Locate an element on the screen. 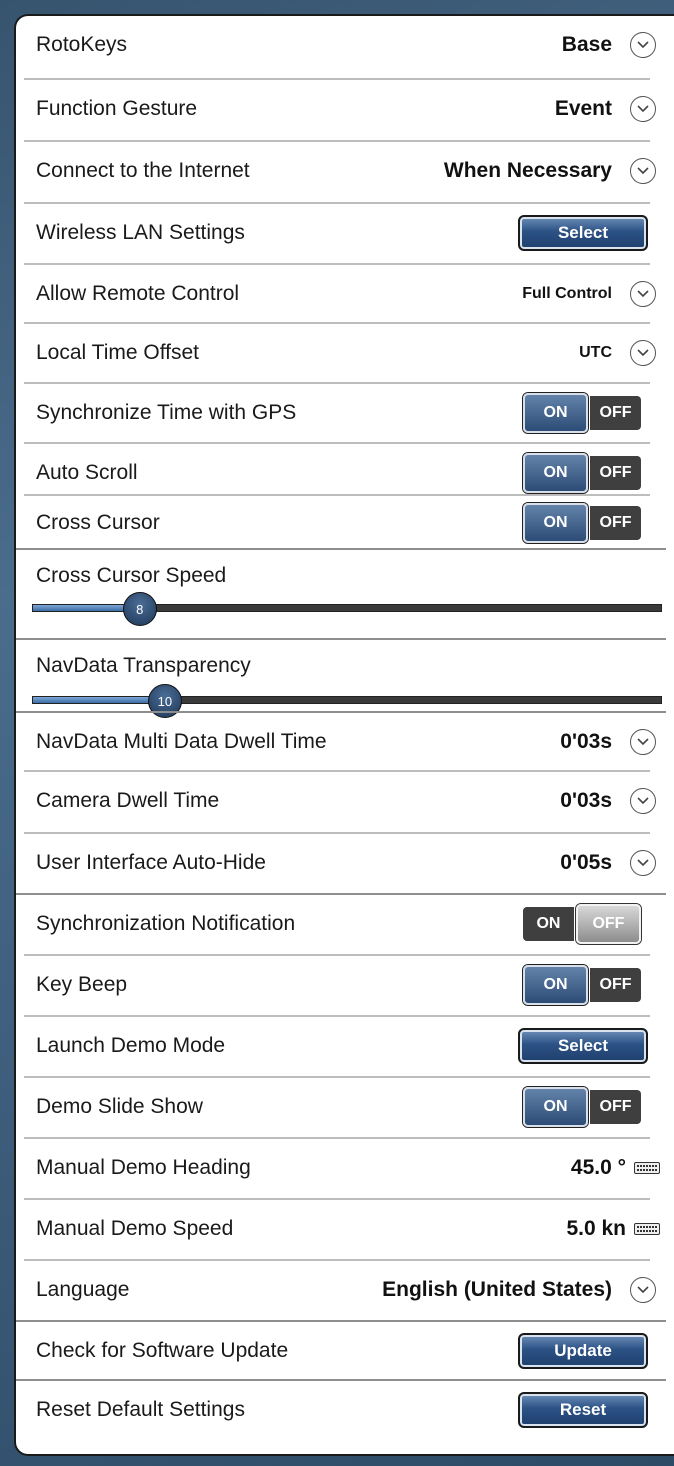 Image resolution: width=674 pixels, height=1466 pixels. setting-row-language: Language English (United States) is located at coordinates (345, 1290).